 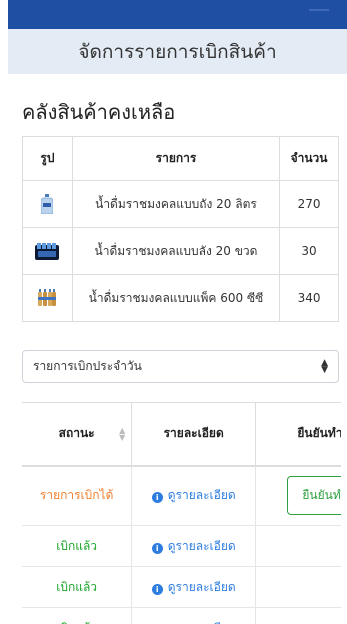 What do you see at coordinates (309, 298) in the screenshot?
I see `stock-item-qty: 340` at bounding box center [309, 298].